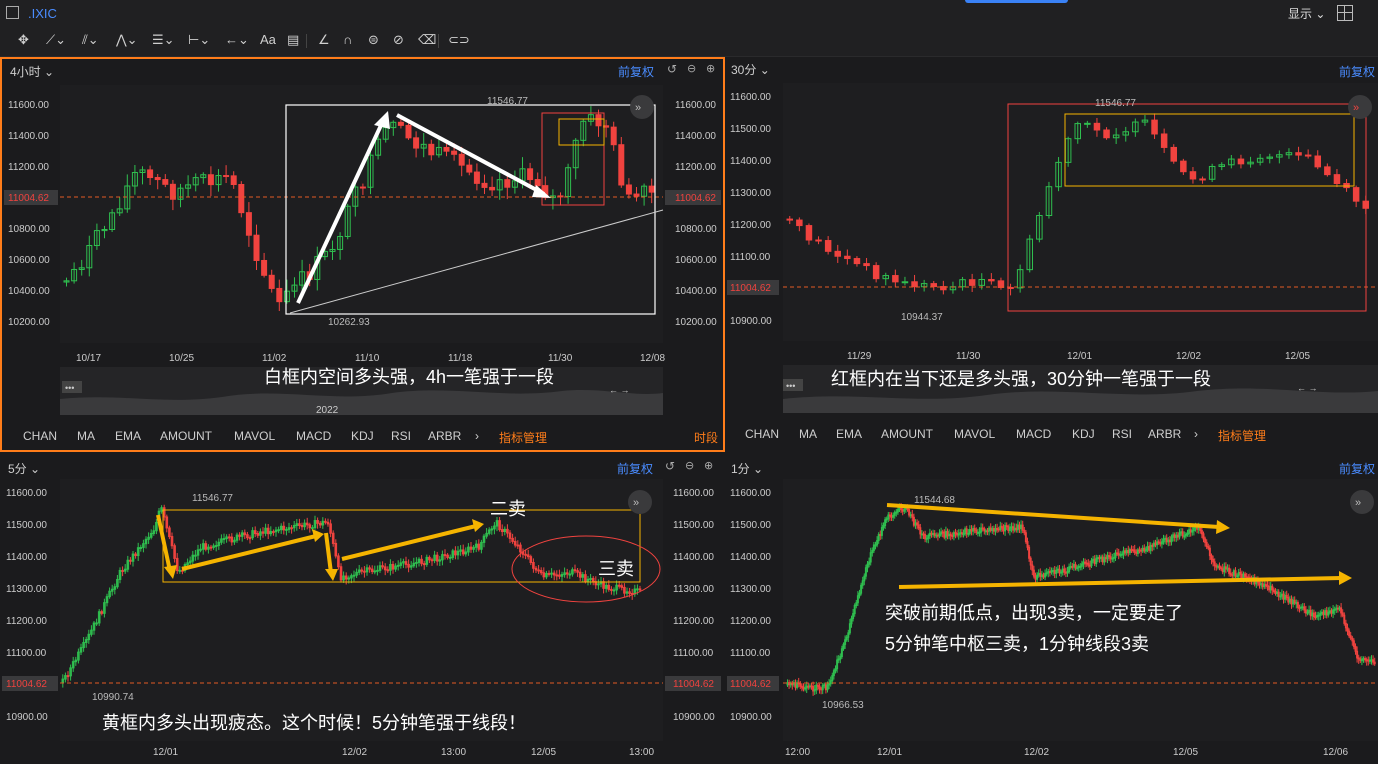 Image resolution: width=1378 pixels, height=764 pixels. I want to click on timeframe-selector: 5分 ⌄, so click(24, 468).